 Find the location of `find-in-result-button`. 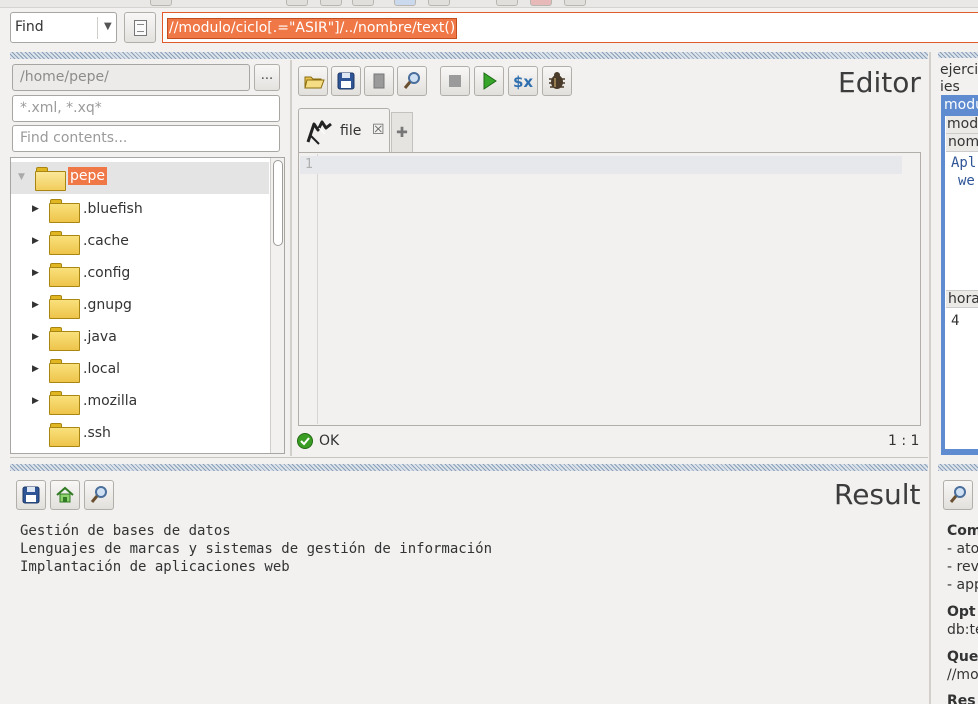

find-in-result-button is located at coordinates (99, 495).